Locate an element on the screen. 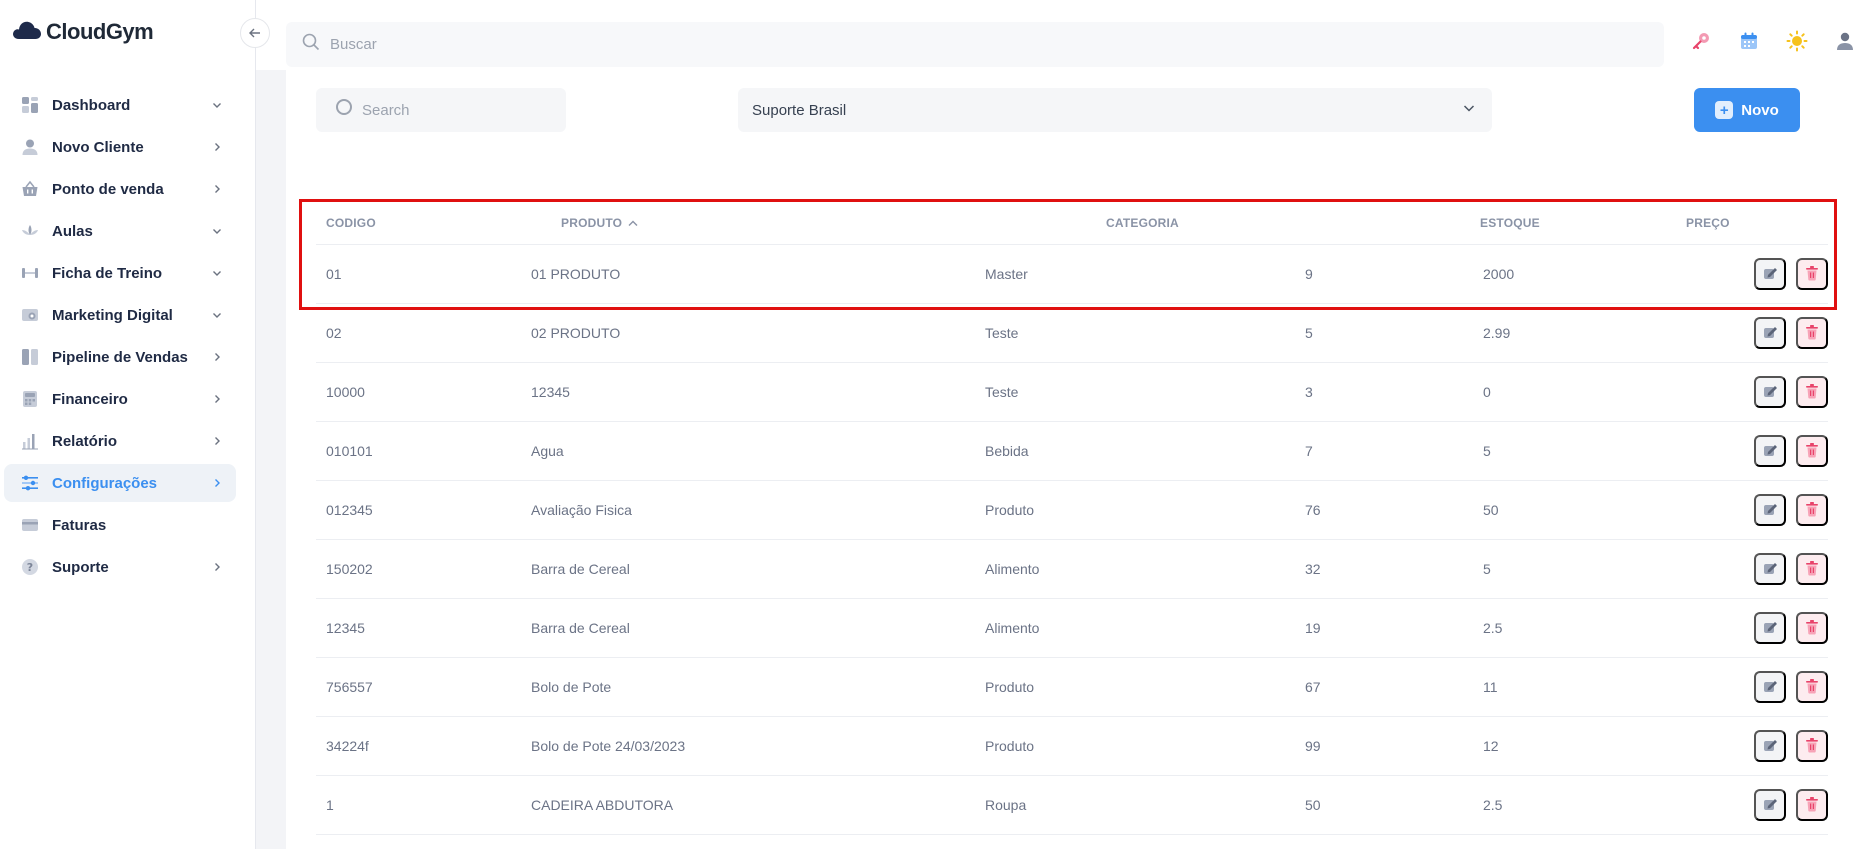  cell-codigo: 02 is located at coordinates (334, 333).